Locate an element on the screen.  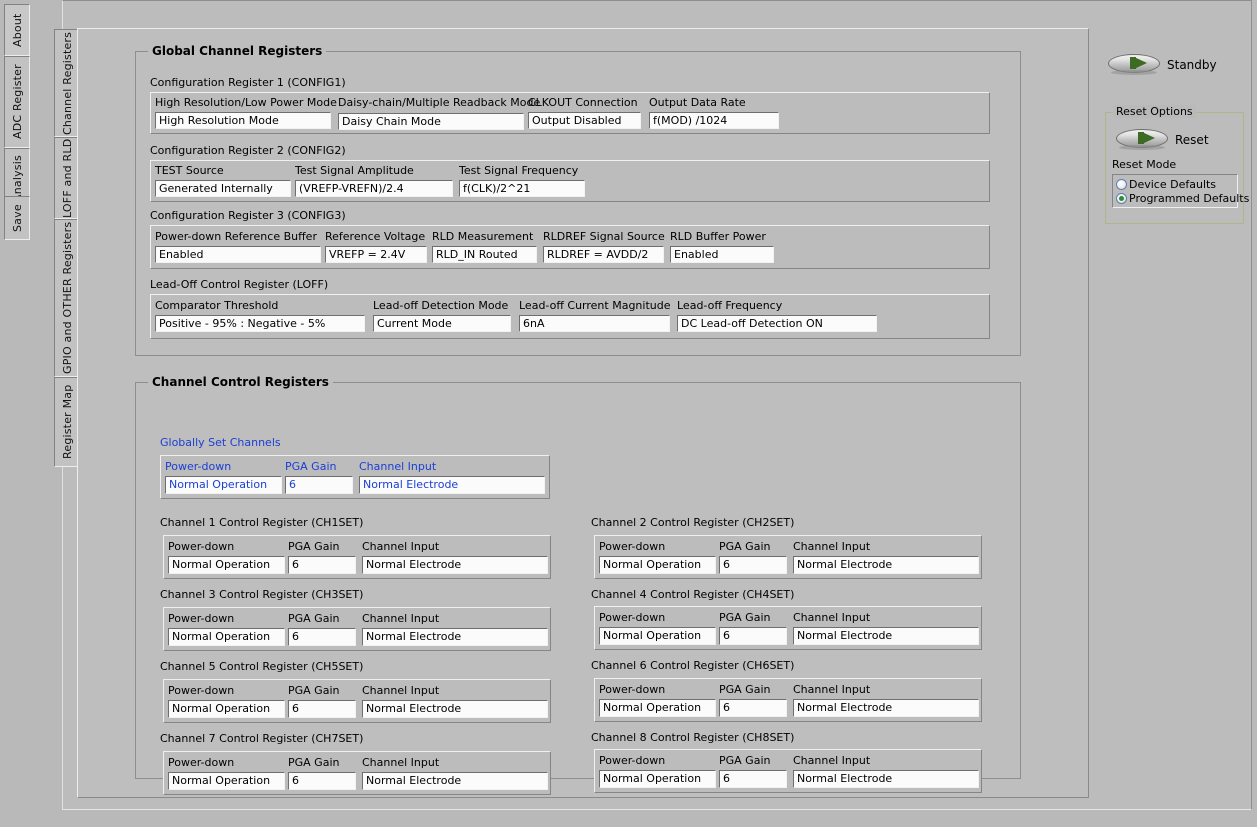
ch5set-pgagain-ring: 6 is located at coordinates (322, 709).